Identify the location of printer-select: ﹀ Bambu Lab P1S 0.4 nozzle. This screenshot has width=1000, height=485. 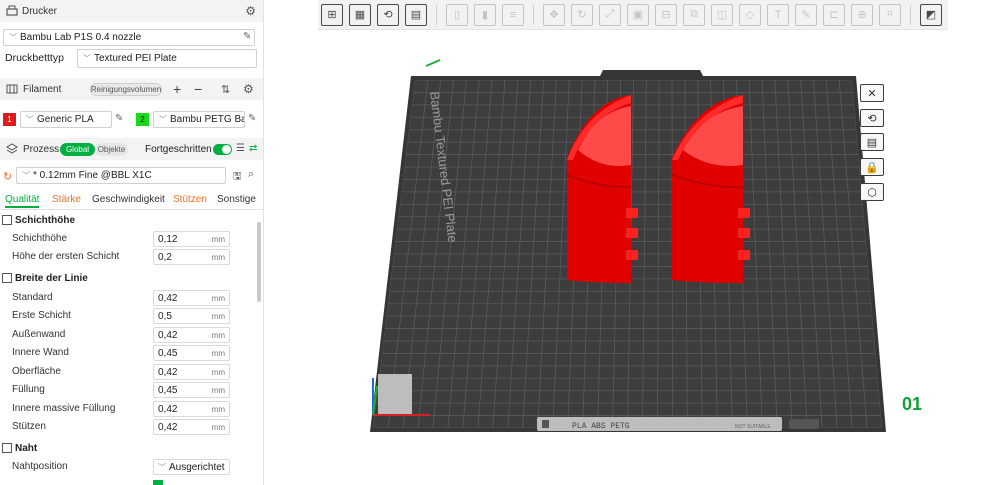
(129, 37).